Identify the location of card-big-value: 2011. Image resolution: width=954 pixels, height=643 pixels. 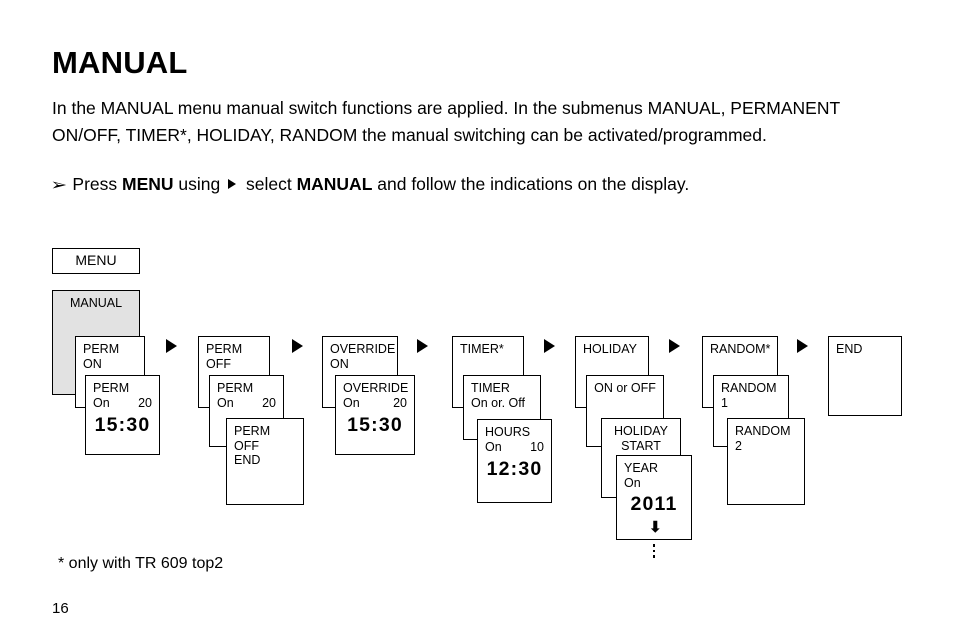
(654, 504).